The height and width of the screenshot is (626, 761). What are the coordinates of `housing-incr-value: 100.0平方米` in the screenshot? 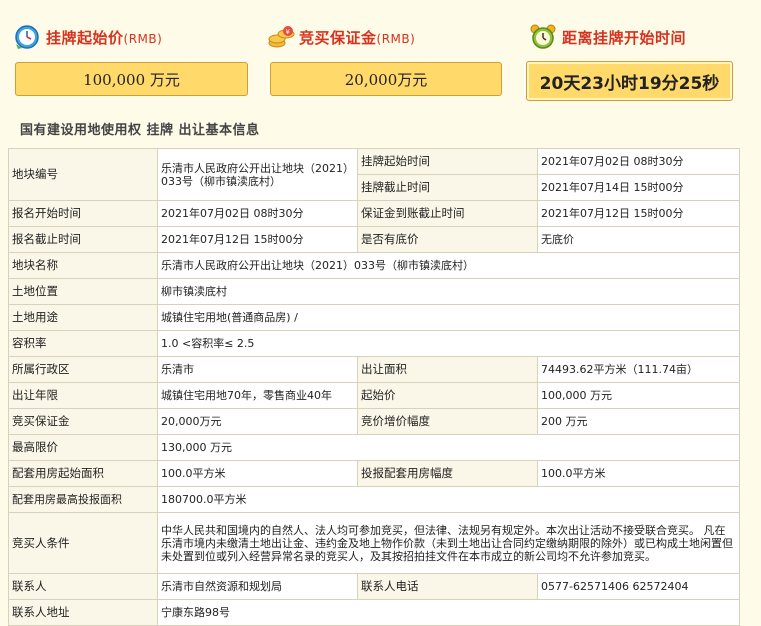 It's located at (638, 473).